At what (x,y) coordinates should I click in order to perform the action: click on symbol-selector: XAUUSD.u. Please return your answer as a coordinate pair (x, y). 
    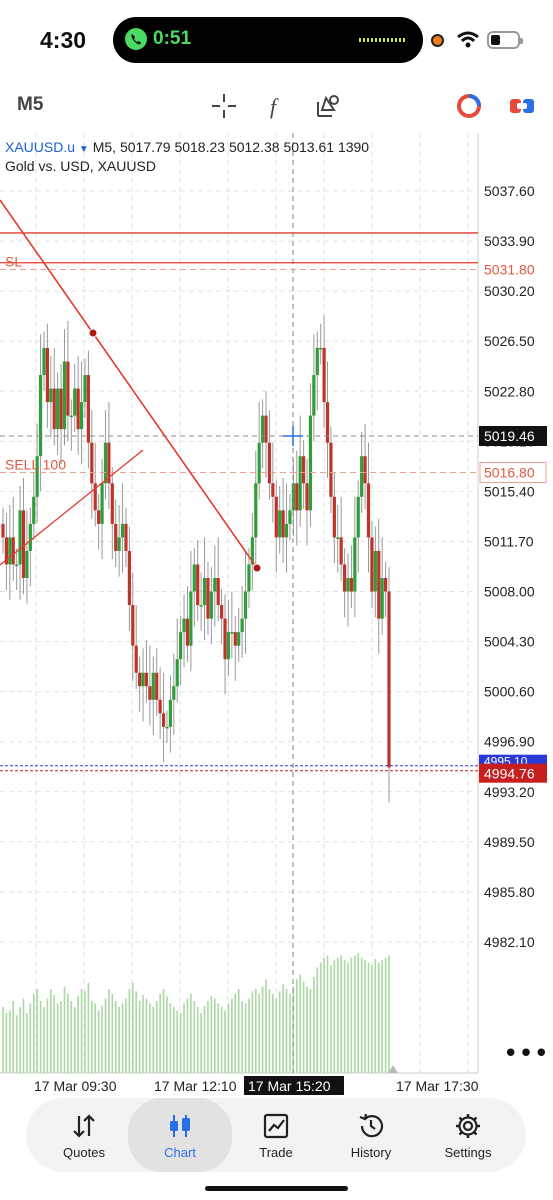
    Looking at the image, I should click on (40, 147).